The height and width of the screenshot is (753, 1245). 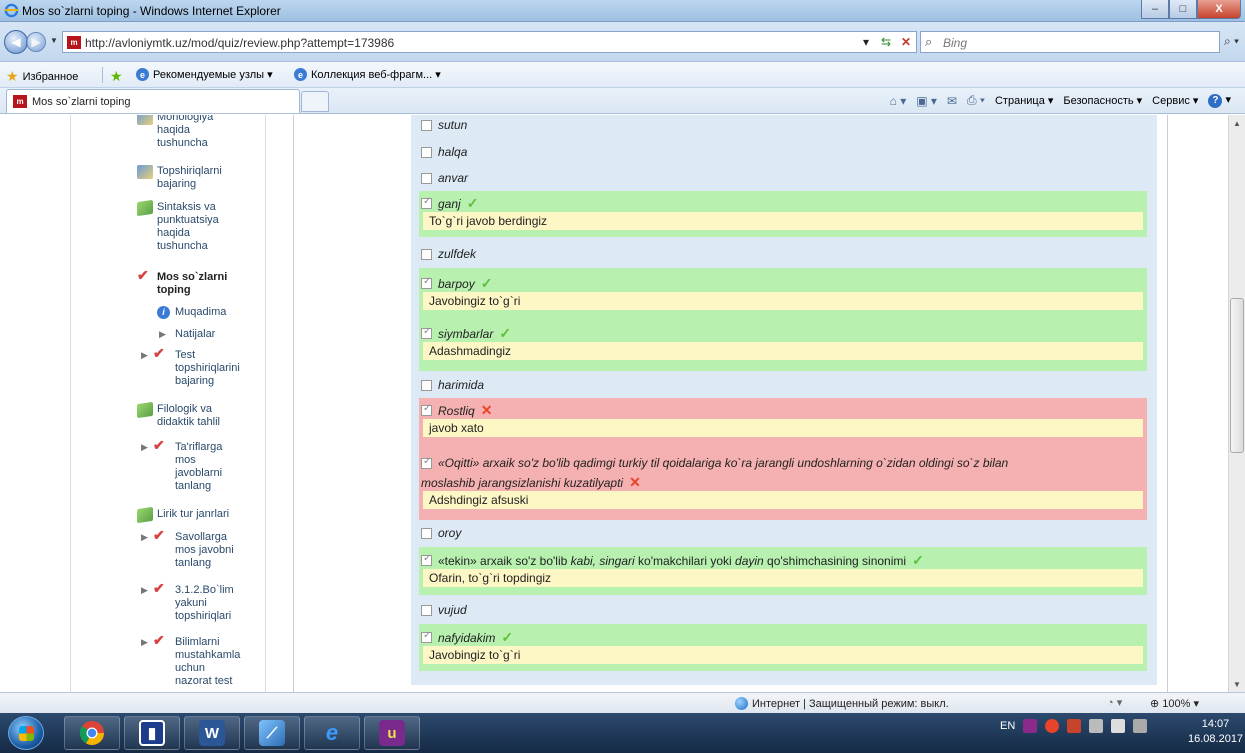 I want to click on maximize-button: □, so click(x=1183, y=9).